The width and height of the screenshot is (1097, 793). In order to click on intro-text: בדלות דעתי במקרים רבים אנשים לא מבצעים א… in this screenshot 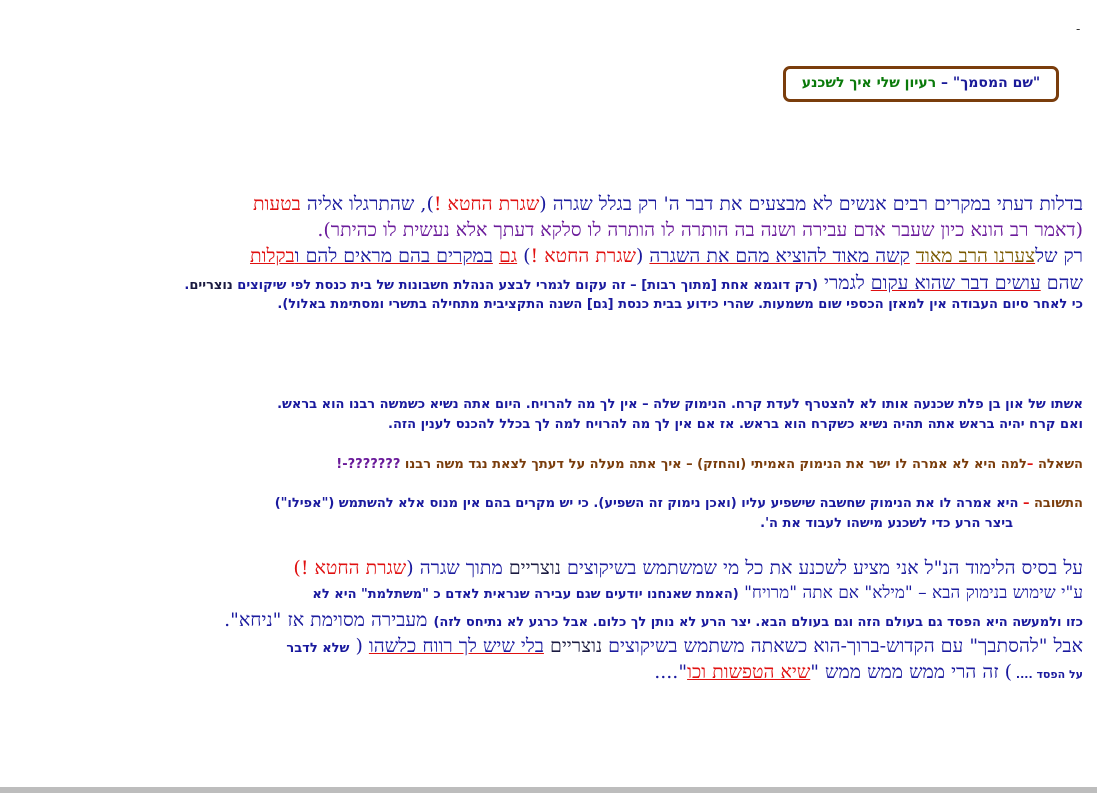, I will do `click(811, 204)`.